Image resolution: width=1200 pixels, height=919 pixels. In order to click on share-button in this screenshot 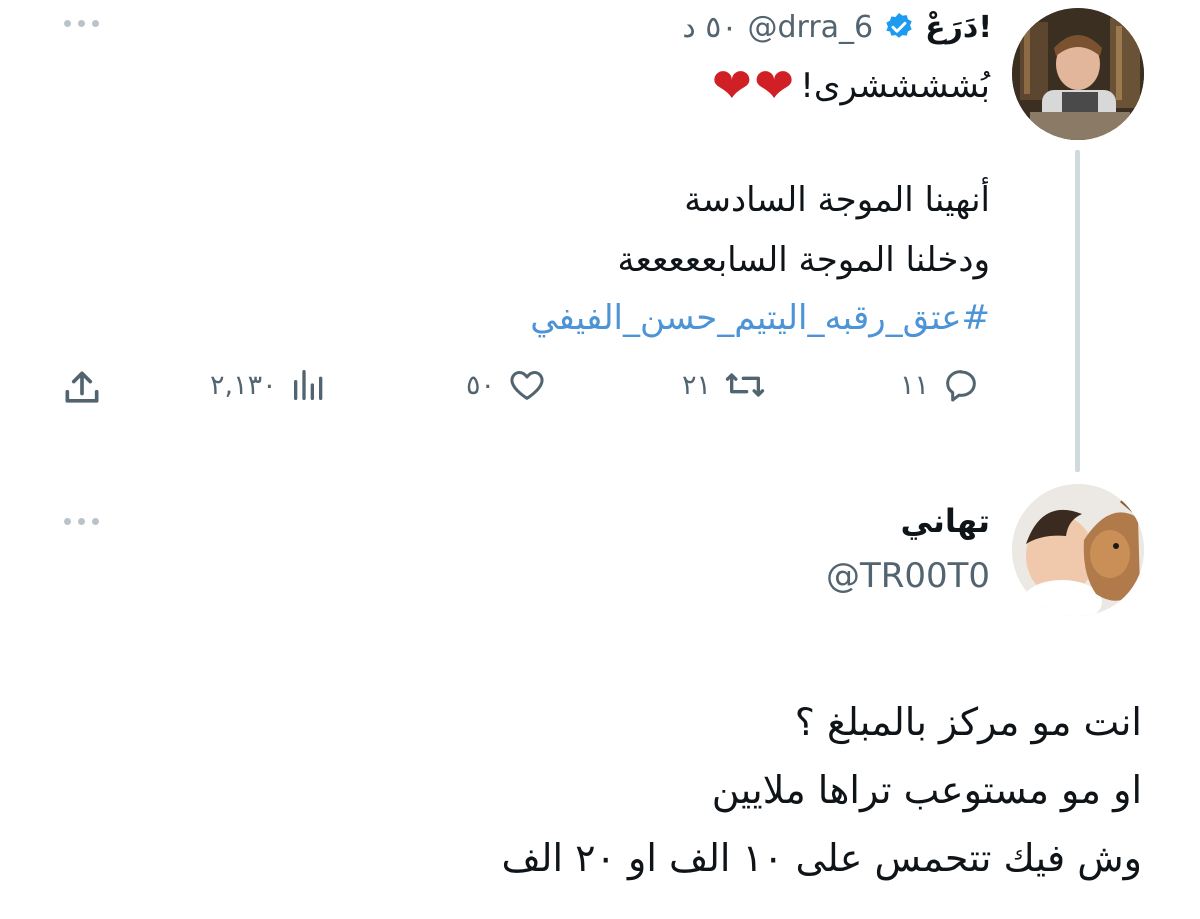, I will do `click(82, 388)`.